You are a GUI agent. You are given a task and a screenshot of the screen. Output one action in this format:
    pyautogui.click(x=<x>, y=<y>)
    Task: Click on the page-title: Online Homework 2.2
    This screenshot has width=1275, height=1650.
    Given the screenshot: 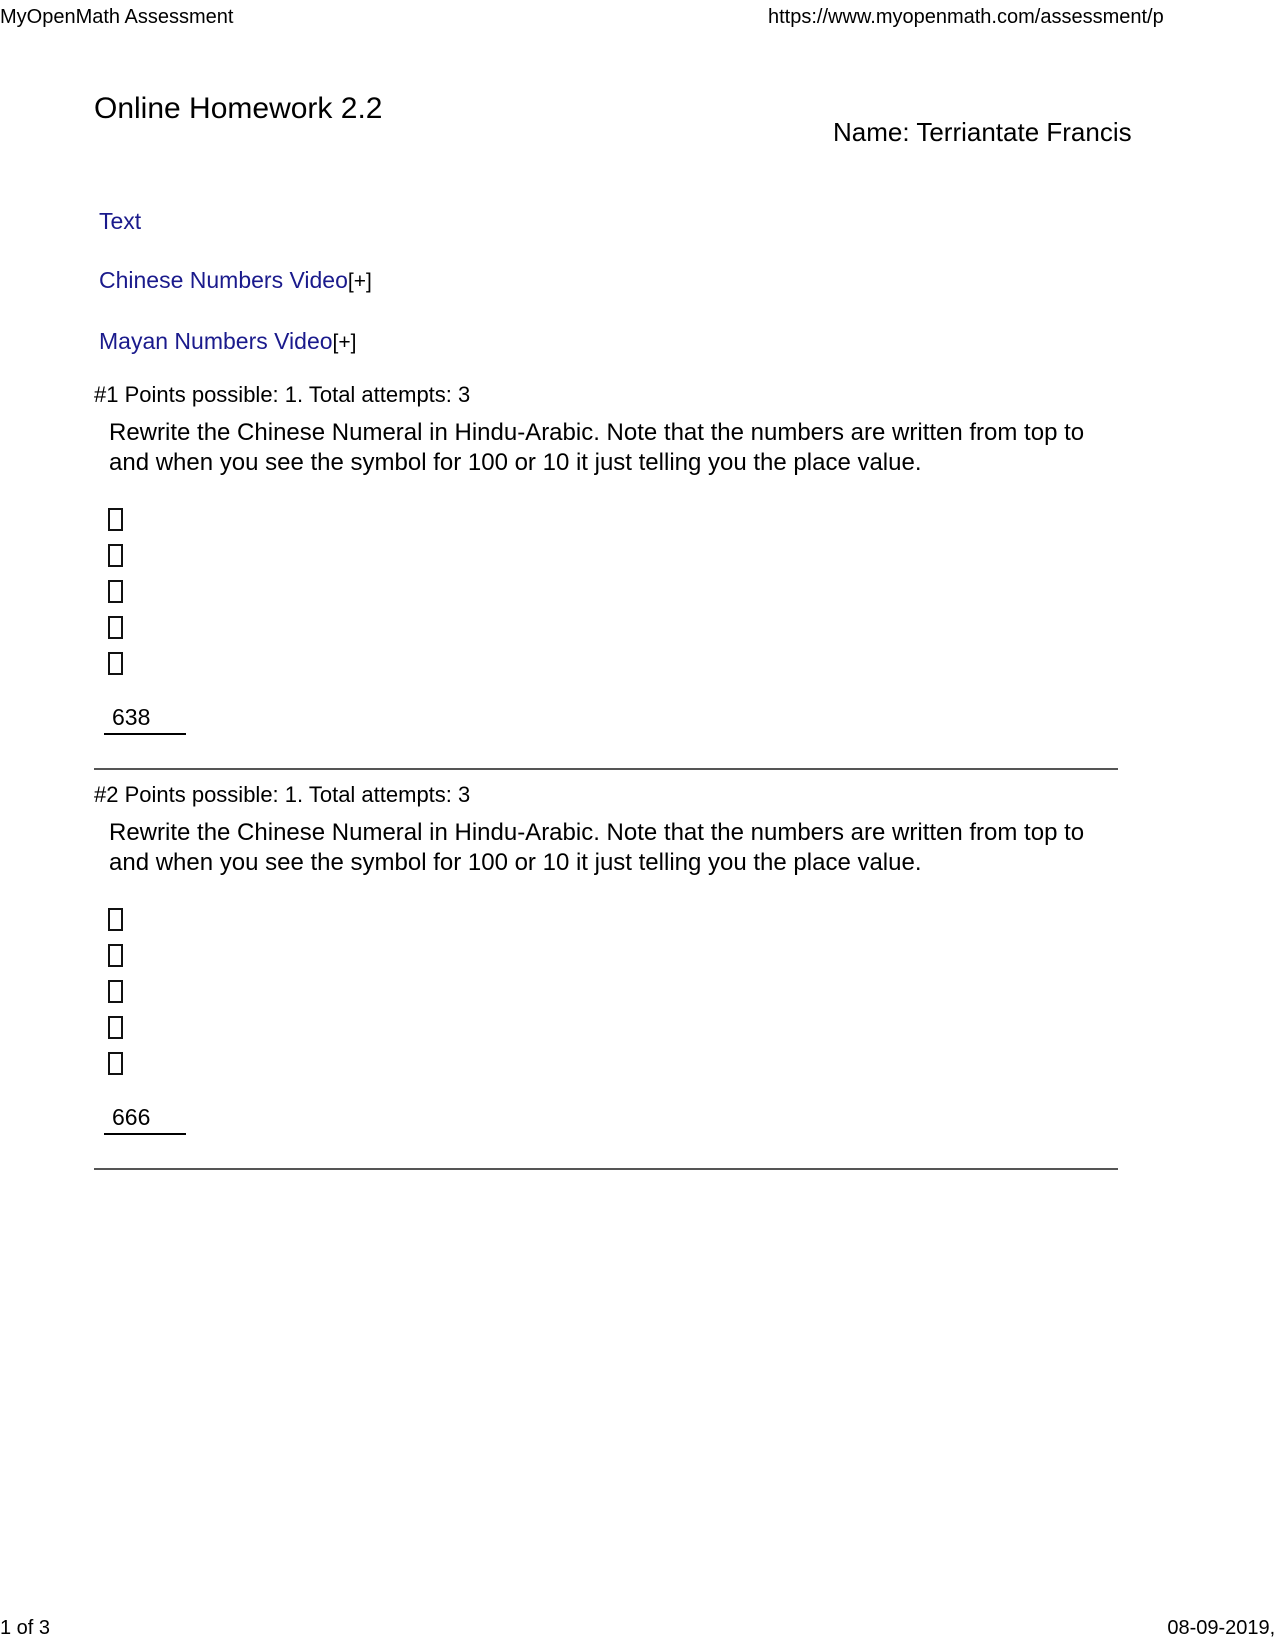 What is the action you would take?
    pyautogui.click(x=238, y=108)
    